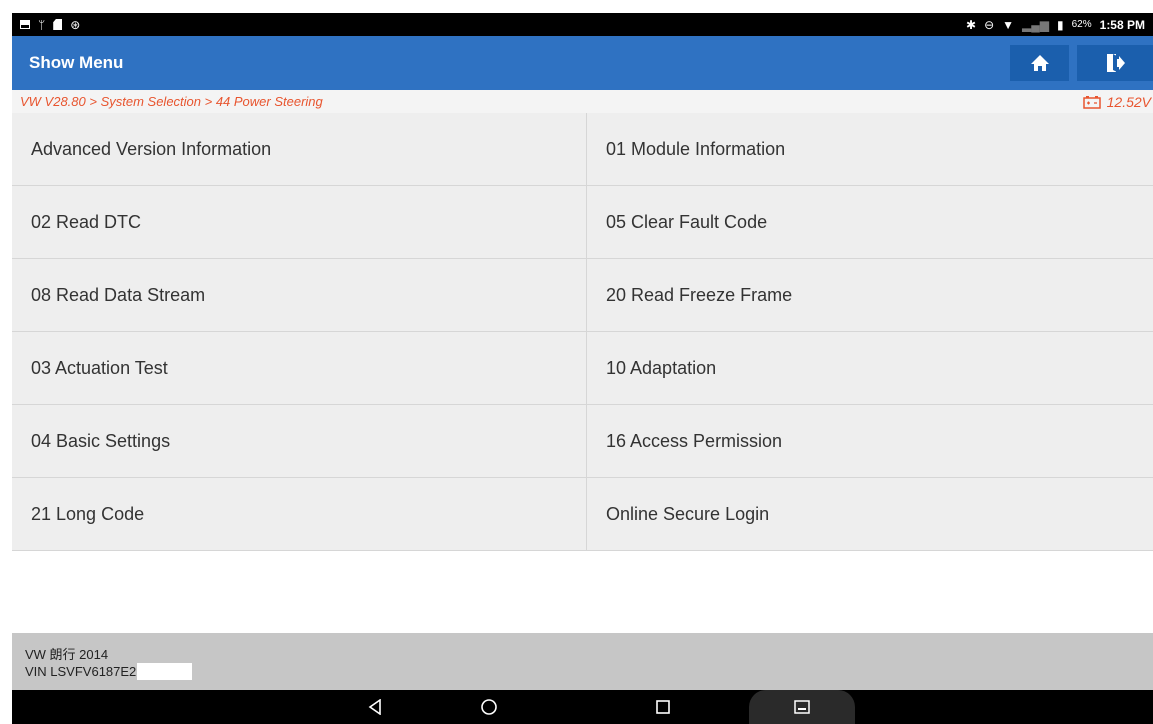 The width and height of the screenshot is (1153, 724). I want to click on menu-item-actuation-test: 03 Actuation Test, so click(299, 368).